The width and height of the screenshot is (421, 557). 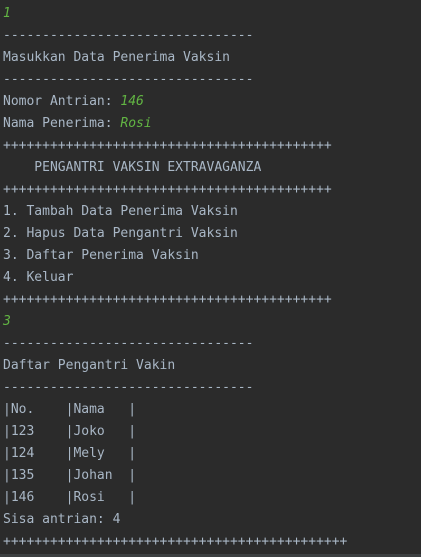 What do you see at coordinates (70, 475) in the screenshot?
I see `table-row: |135 |Johan |` at bounding box center [70, 475].